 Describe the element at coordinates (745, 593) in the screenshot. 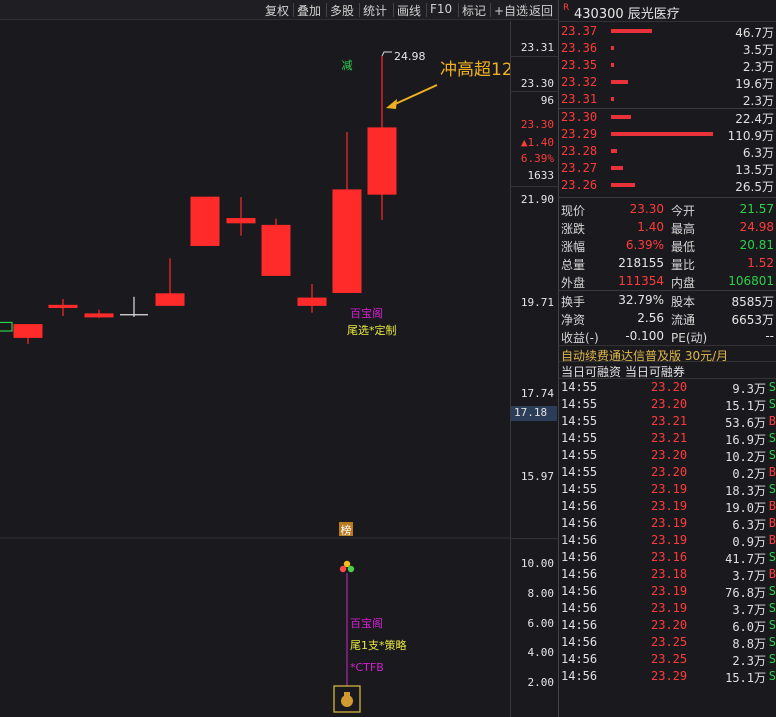

I see `trade-v: 76.8万` at that location.